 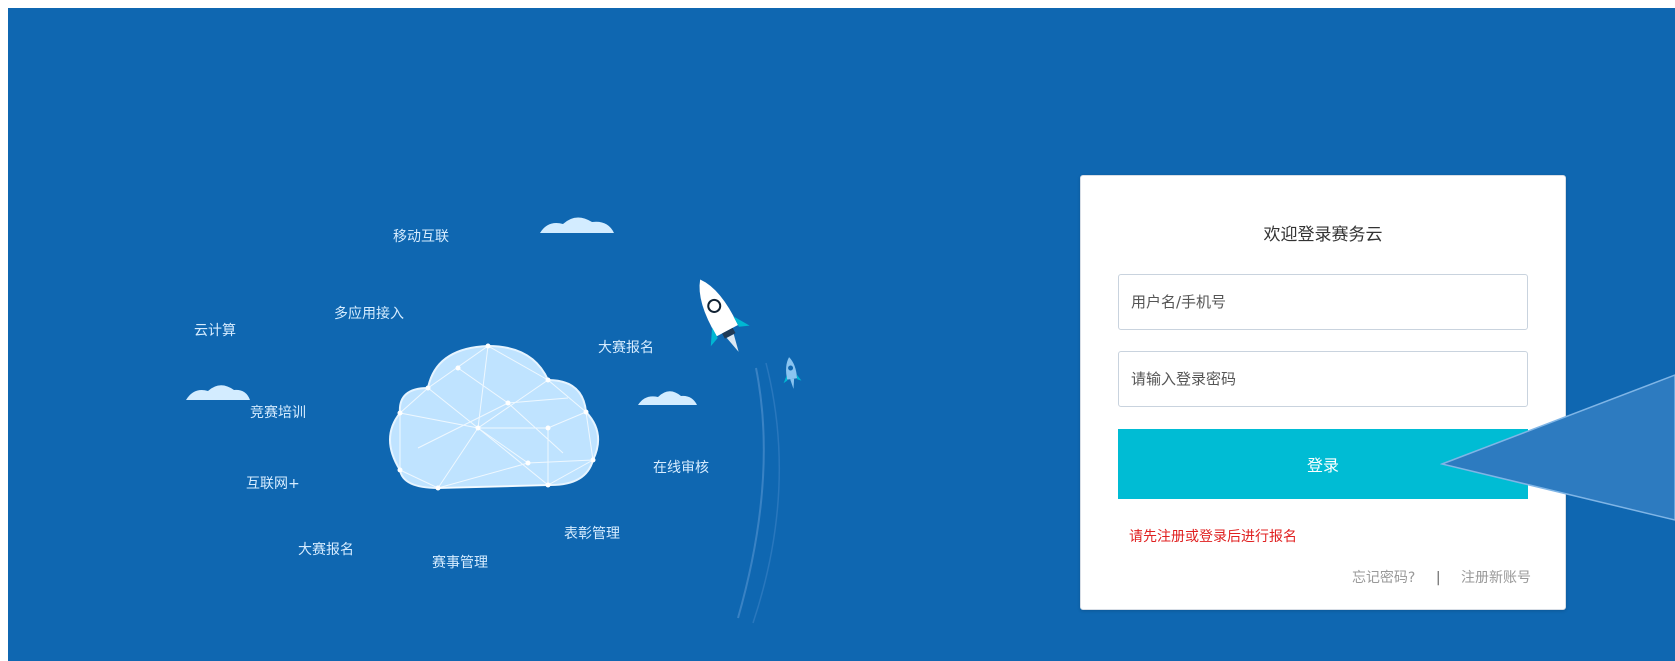 What do you see at coordinates (421, 237) in the screenshot?
I see `label-mobile-internet: 移动互联` at bounding box center [421, 237].